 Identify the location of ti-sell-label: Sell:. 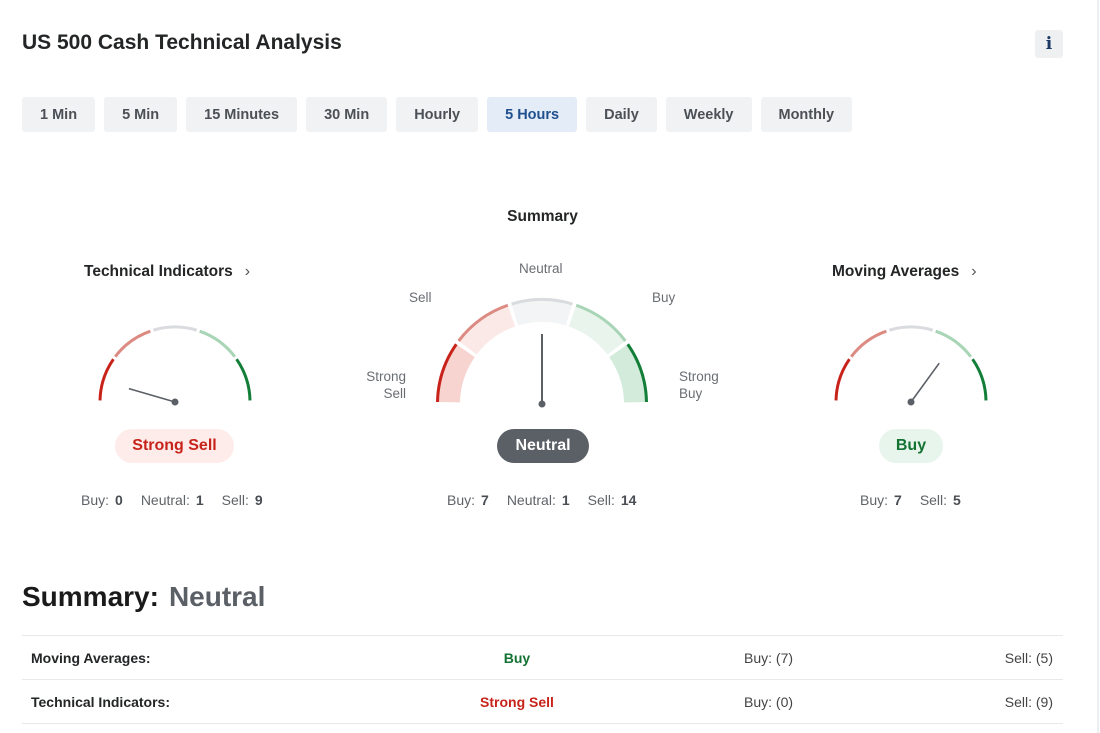
(235, 500).